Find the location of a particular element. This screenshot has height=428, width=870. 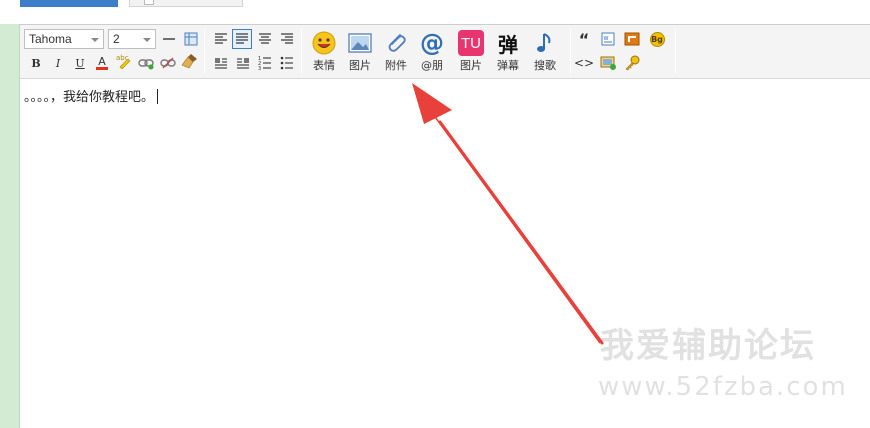

emoji-label: 表情 is located at coordinates (324, 65).